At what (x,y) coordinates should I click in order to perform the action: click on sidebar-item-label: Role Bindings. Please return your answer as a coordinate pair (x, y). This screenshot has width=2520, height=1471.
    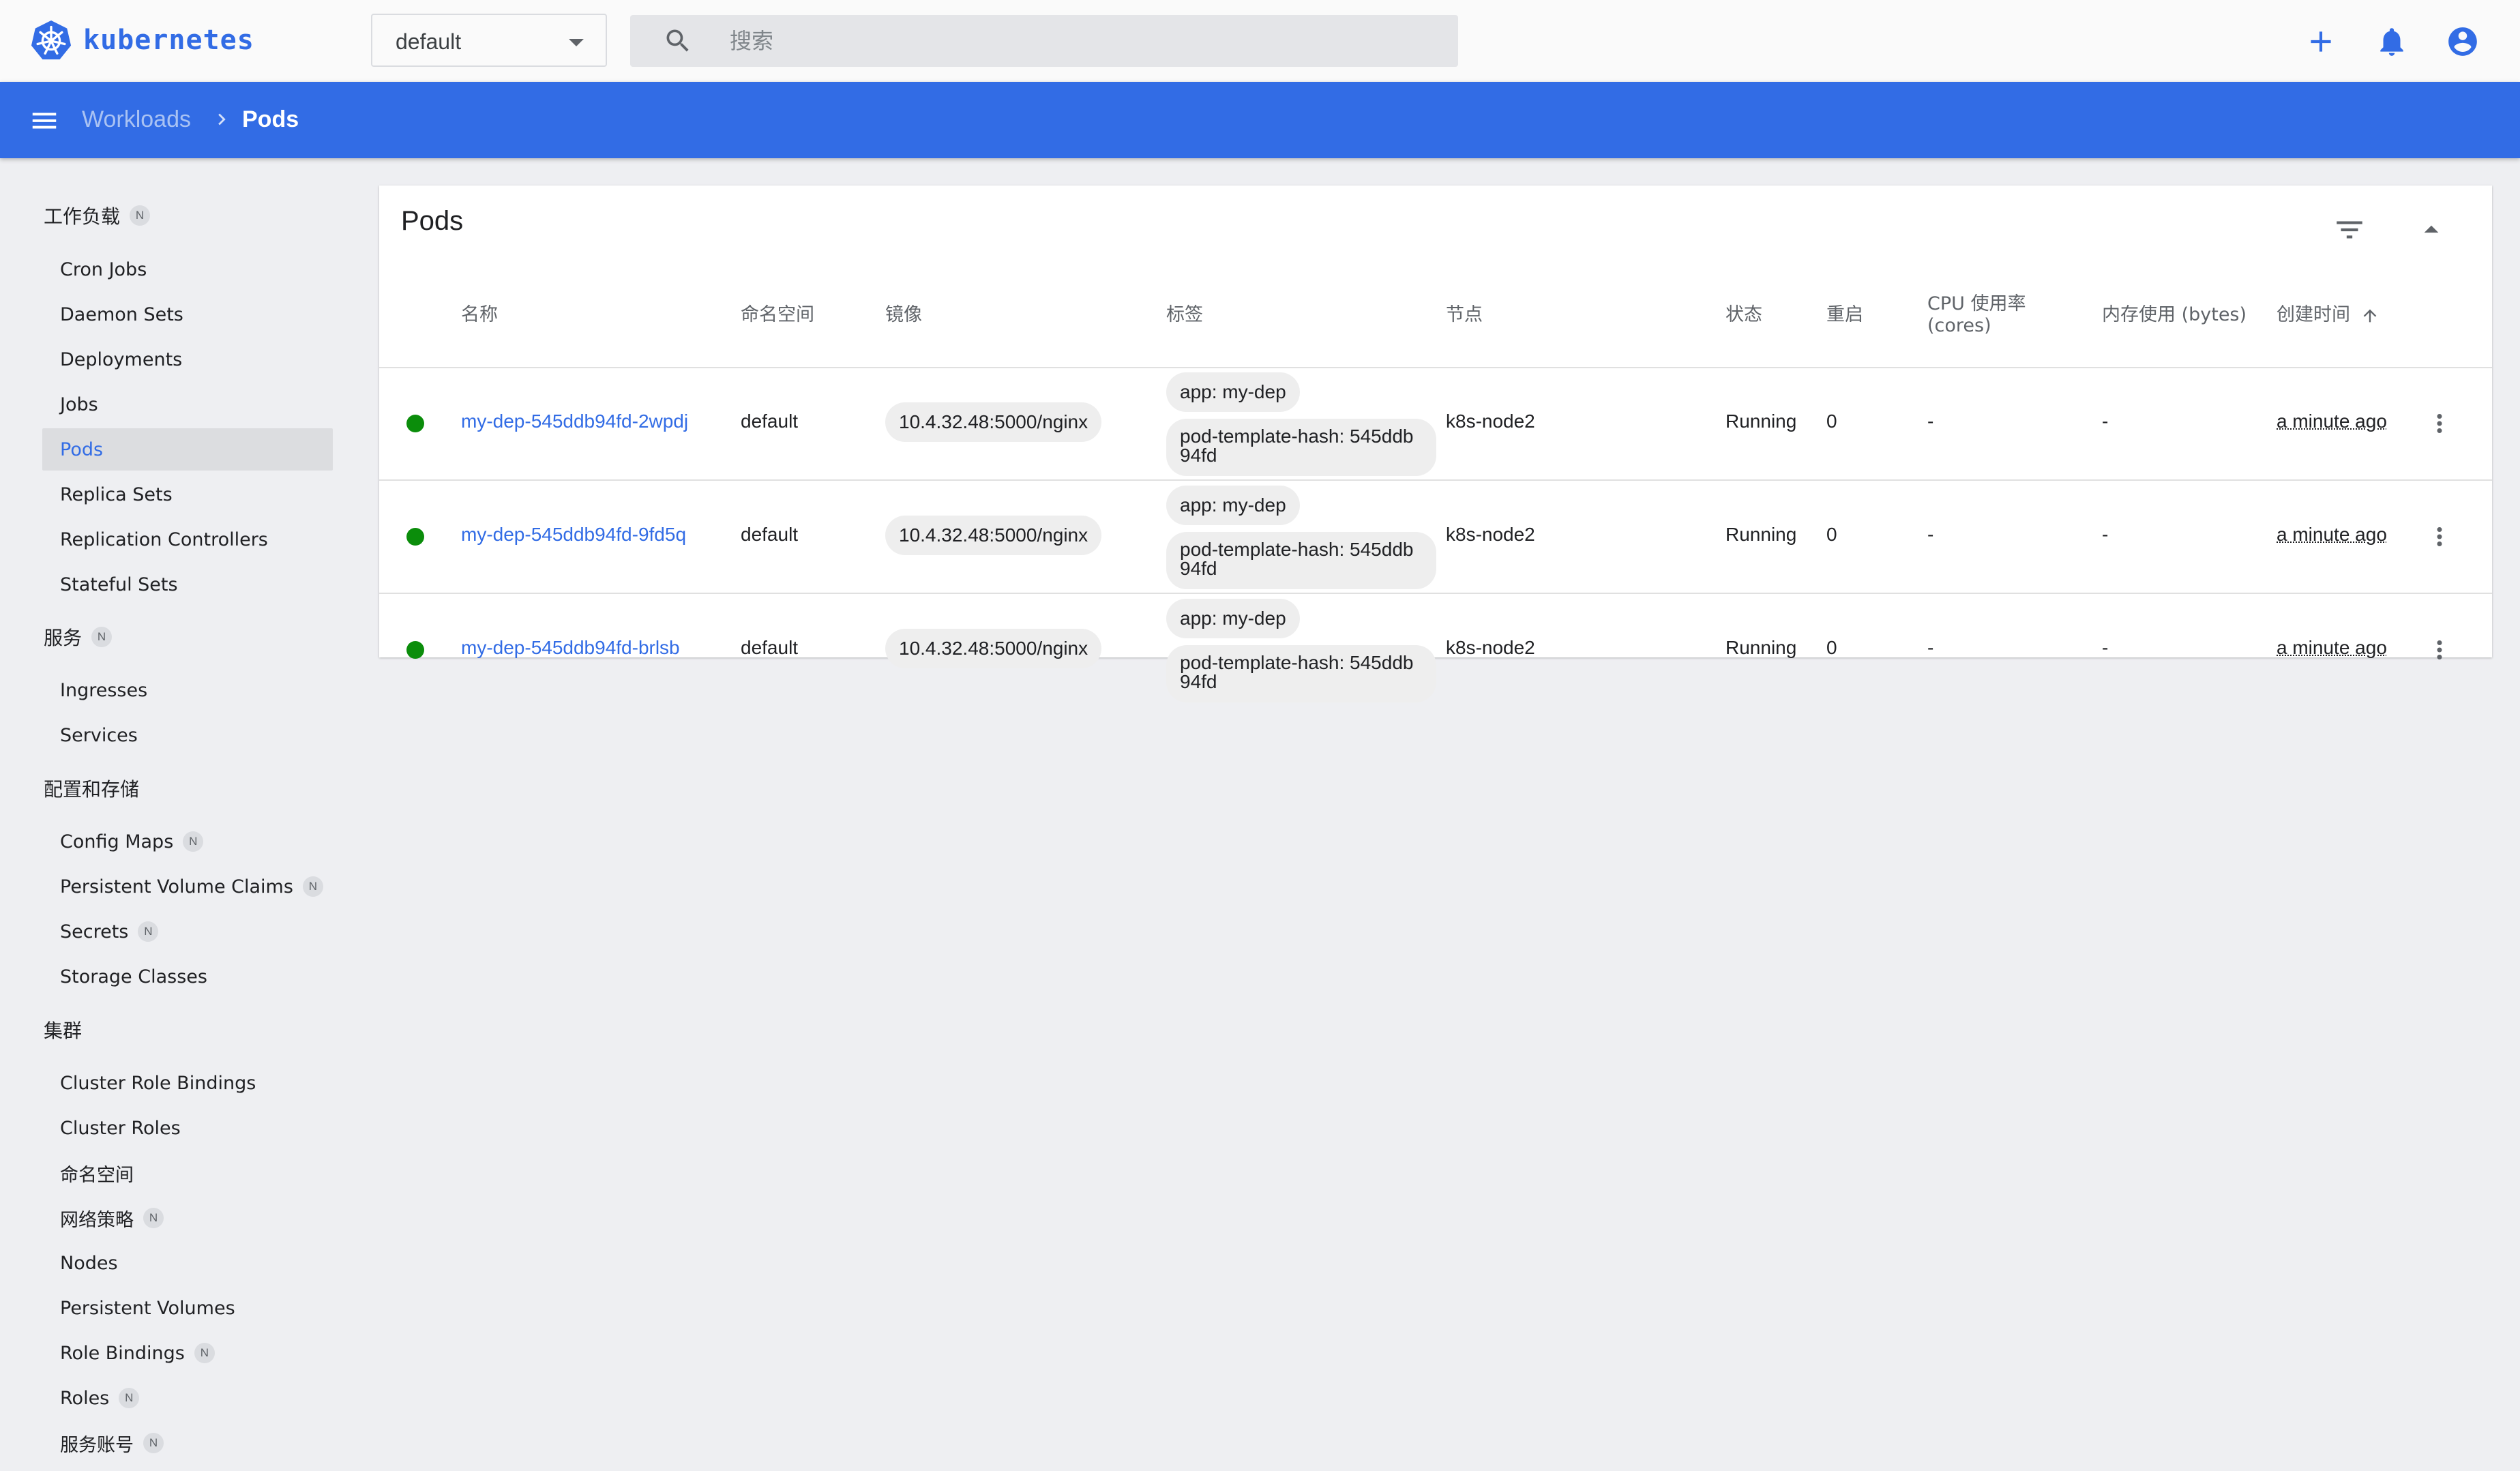
    Looking at the image, I should click on (122, 1353).